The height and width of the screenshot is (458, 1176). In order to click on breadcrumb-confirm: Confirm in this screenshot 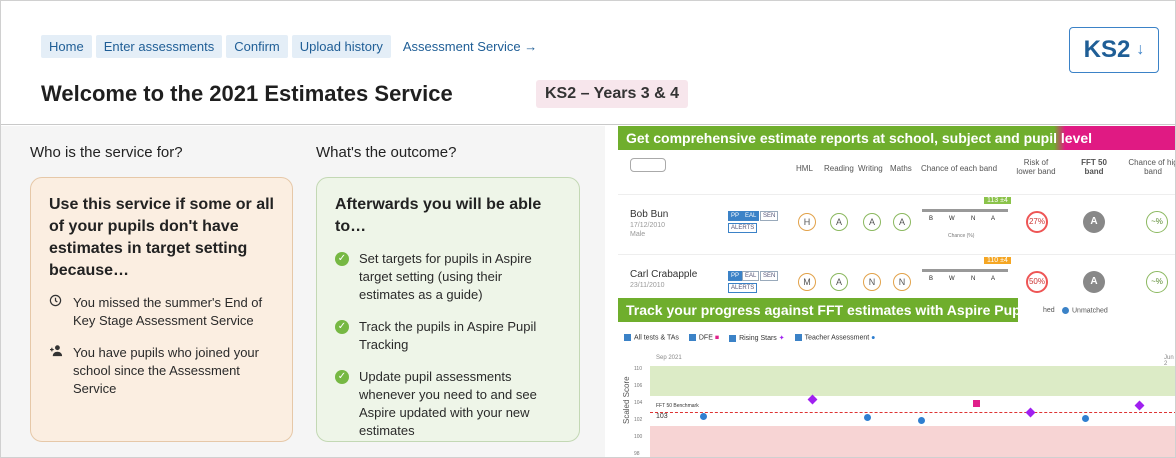, I will do `click(257, 46)`.